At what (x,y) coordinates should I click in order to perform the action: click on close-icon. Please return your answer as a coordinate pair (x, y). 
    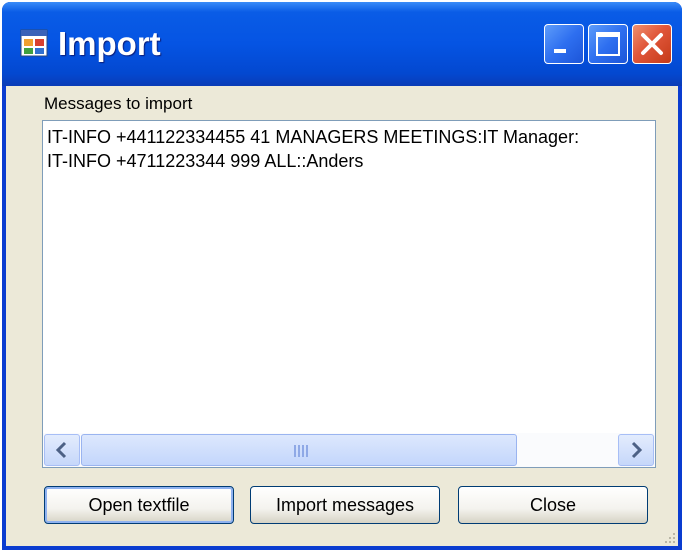
    Looking at the image, I should click on (652, 44).